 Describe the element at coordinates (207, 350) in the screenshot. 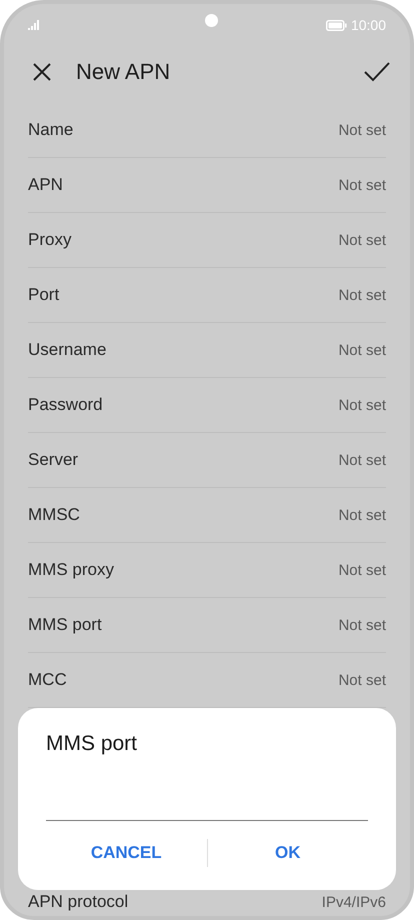

I see `settings-row: Username Not set` at that location.